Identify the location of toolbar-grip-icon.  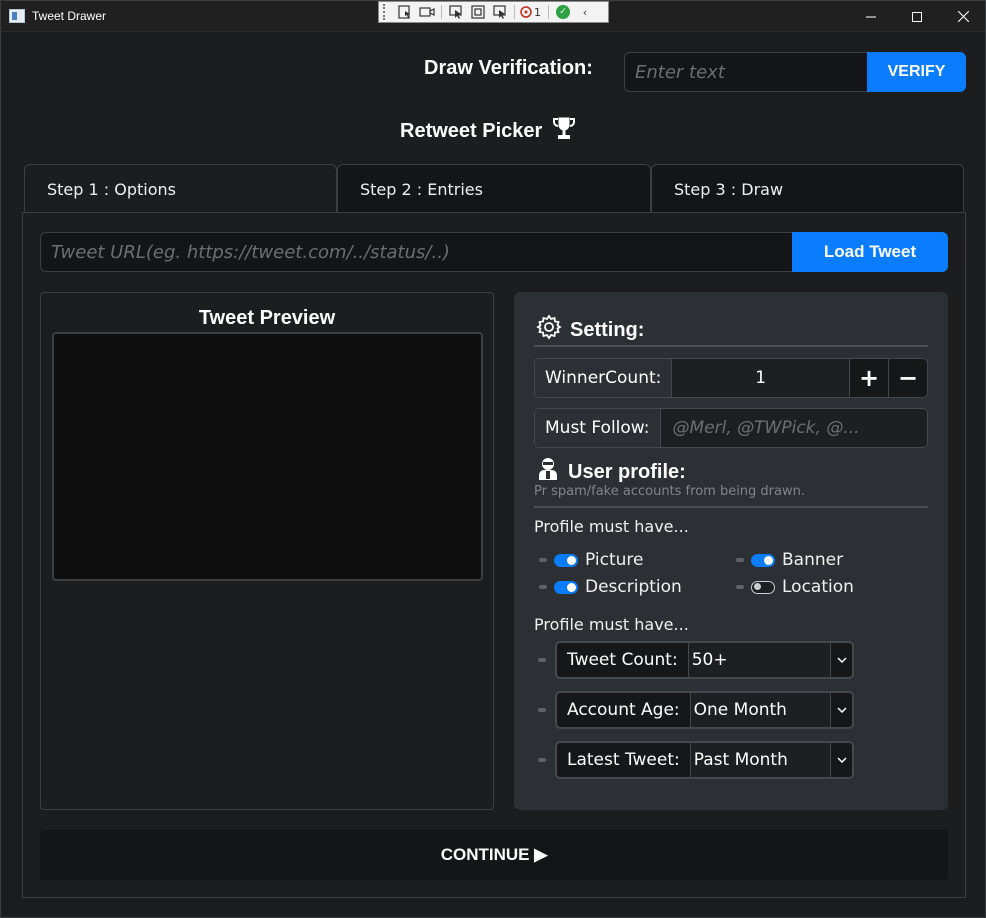
(385, 12).